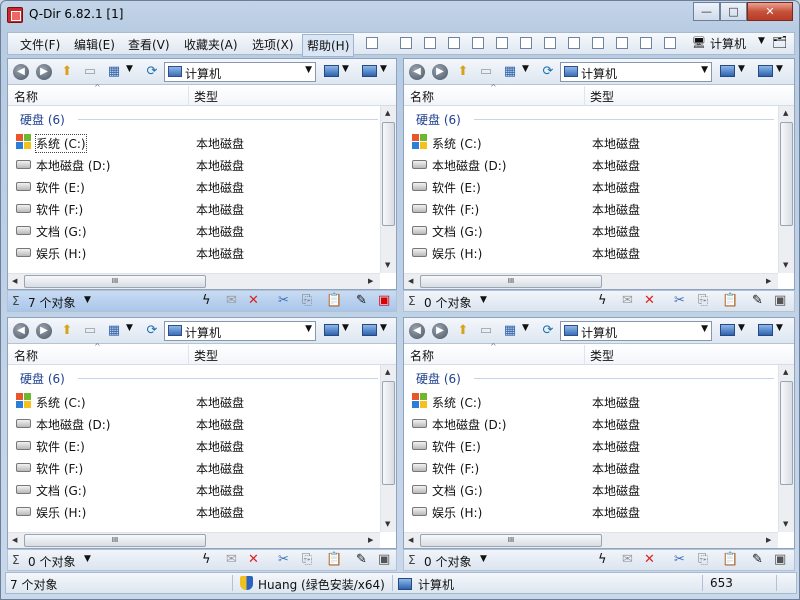 This screenshot has height=600, width=800. Describe the element at coordinates (211, 44) in the screenshot. I see `menu-favorites: 收藏夹(A)` at that location.